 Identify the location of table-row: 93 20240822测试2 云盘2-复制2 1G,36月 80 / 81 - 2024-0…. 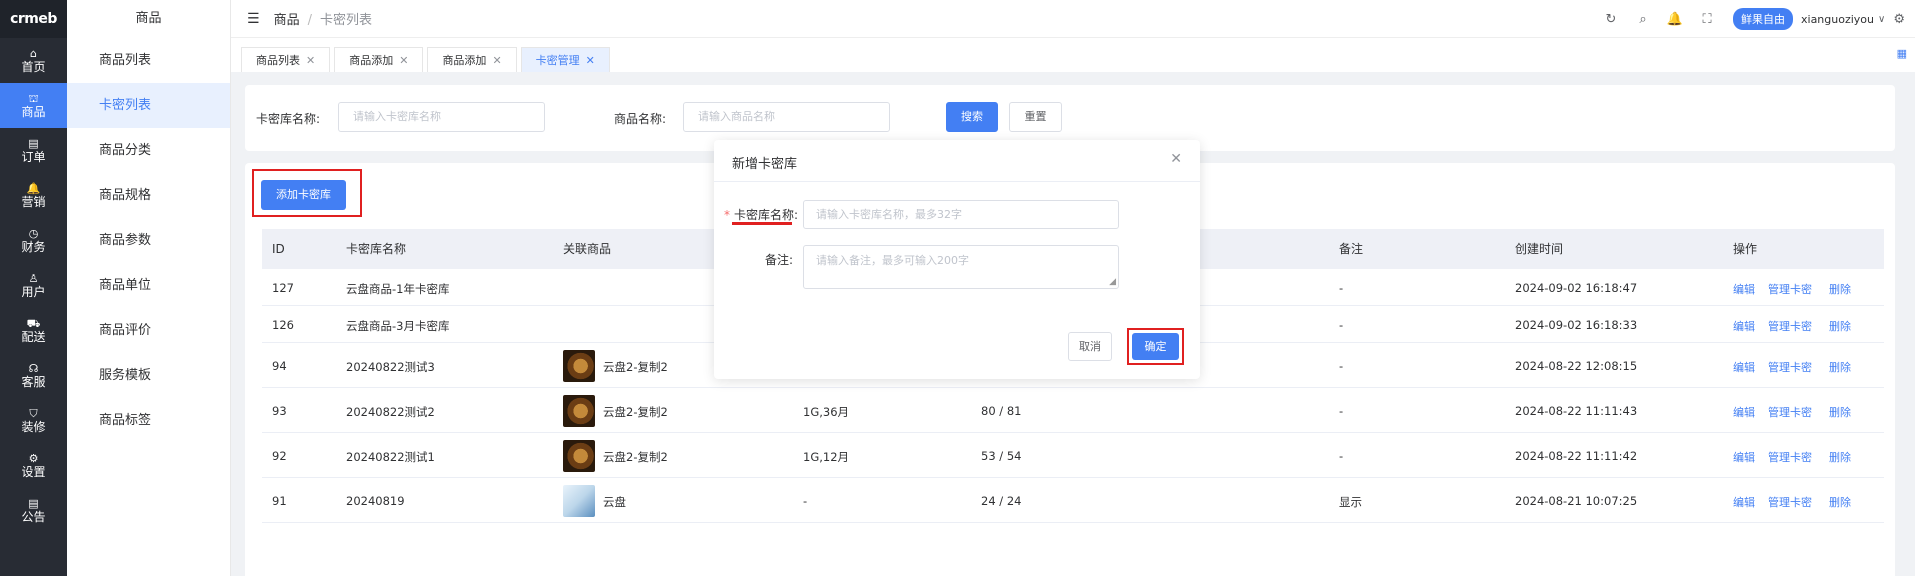
(1073, 410).